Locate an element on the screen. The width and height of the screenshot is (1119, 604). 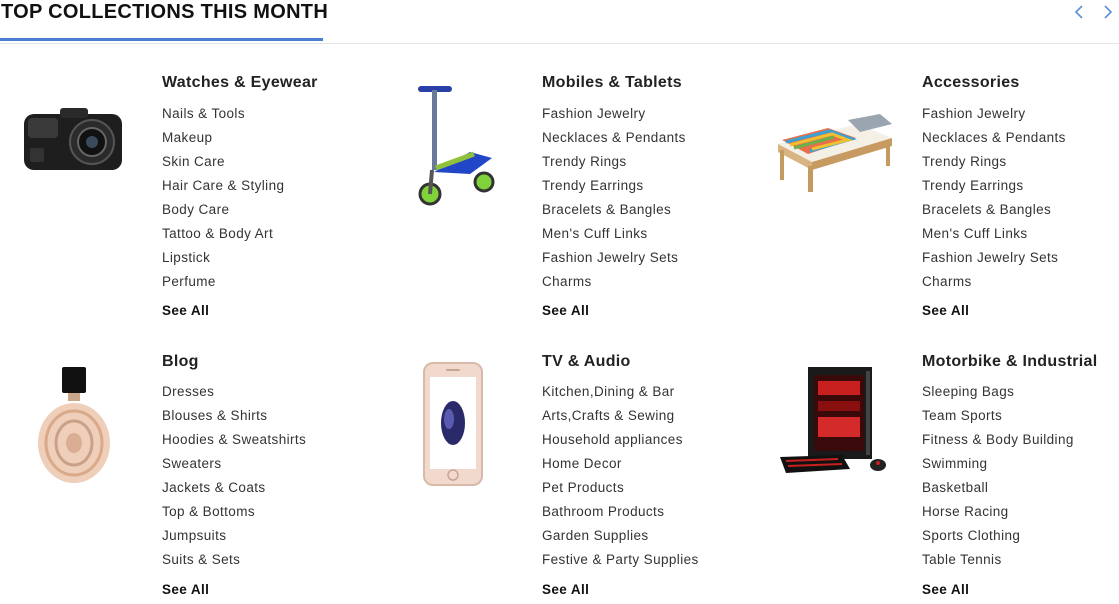
collection-link: Sleeping Bags is located at coordinates (998, 392).